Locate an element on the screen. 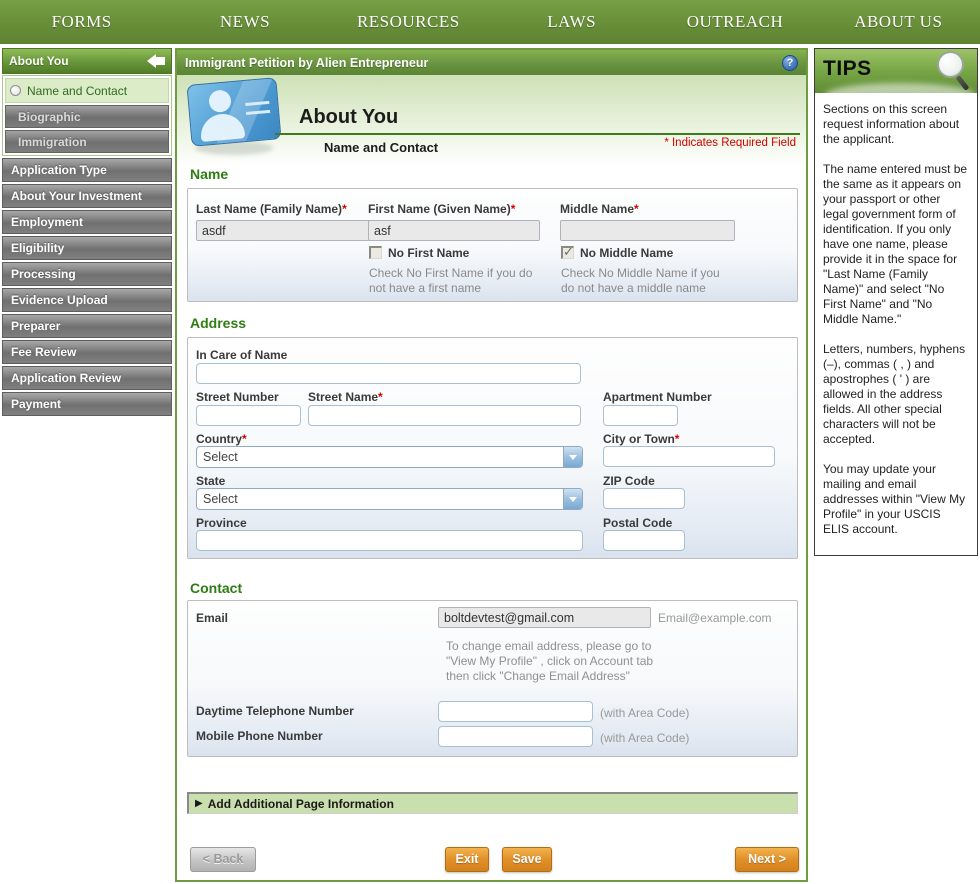 Image resolution: width=980 pixels, height=884 pixels. daytime-phone-input is located at coordinates (515, 711).